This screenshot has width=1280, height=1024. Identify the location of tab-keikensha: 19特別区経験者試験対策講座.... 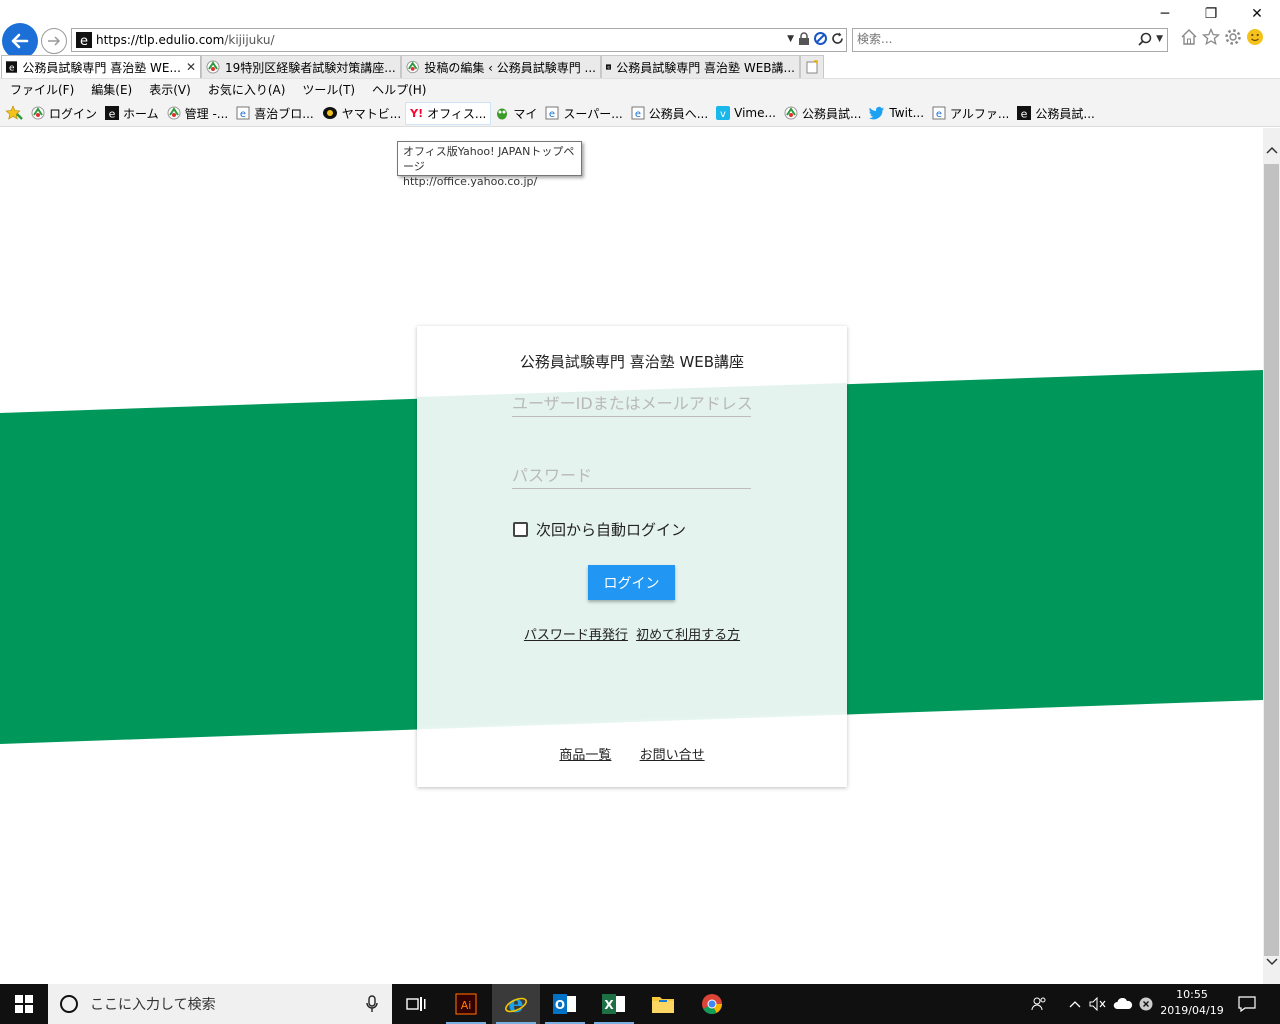
(301, 66).